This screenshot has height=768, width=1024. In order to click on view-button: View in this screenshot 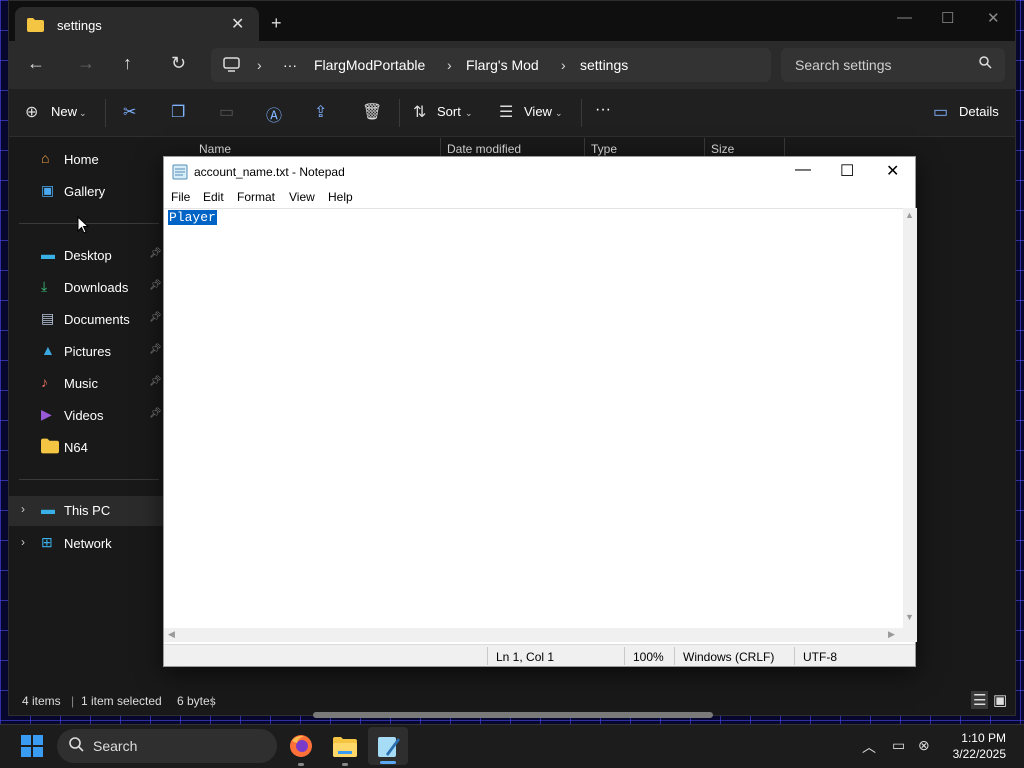, I will do `click(538, 111)`.